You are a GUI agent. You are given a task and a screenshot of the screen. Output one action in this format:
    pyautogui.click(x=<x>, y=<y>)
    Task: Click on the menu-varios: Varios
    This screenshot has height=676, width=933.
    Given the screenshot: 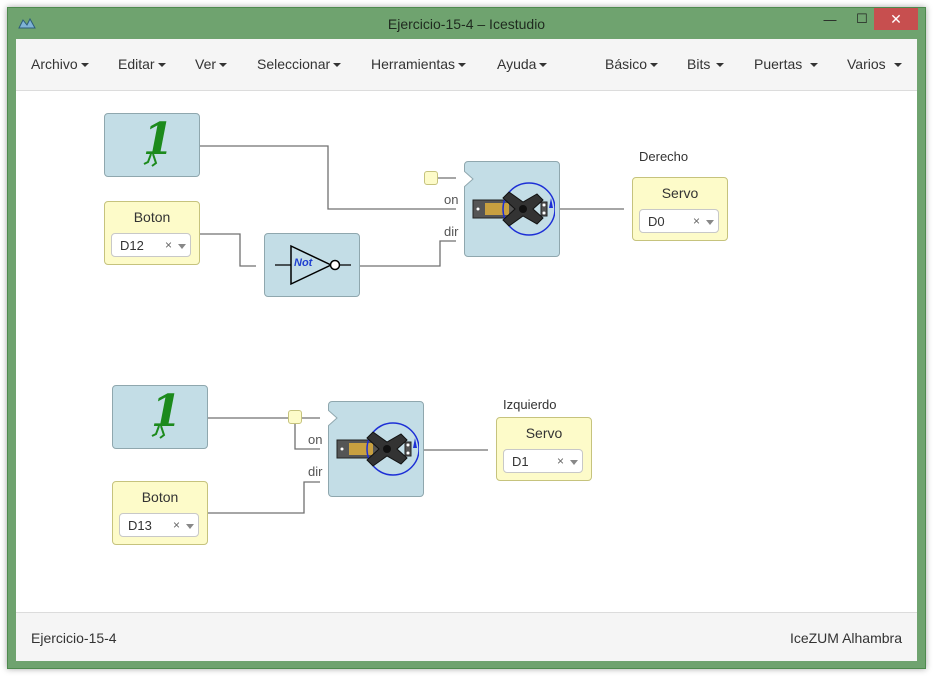 What is the action you would take?
    pyautogui.click(x=874, y=64)
    